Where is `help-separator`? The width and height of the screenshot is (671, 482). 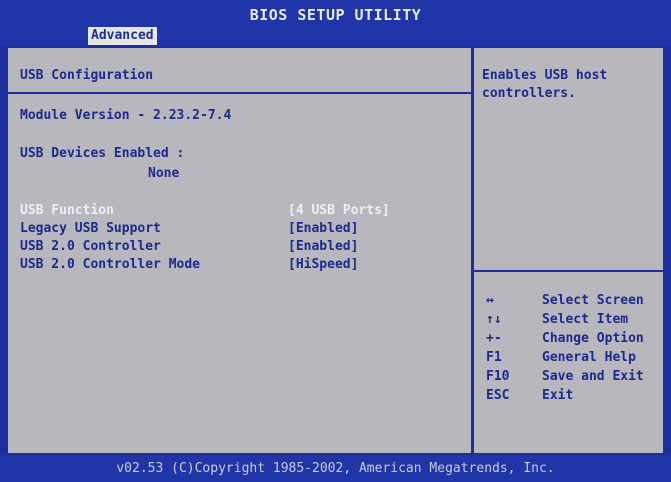 help-separator is located at coordinates (568, 271).